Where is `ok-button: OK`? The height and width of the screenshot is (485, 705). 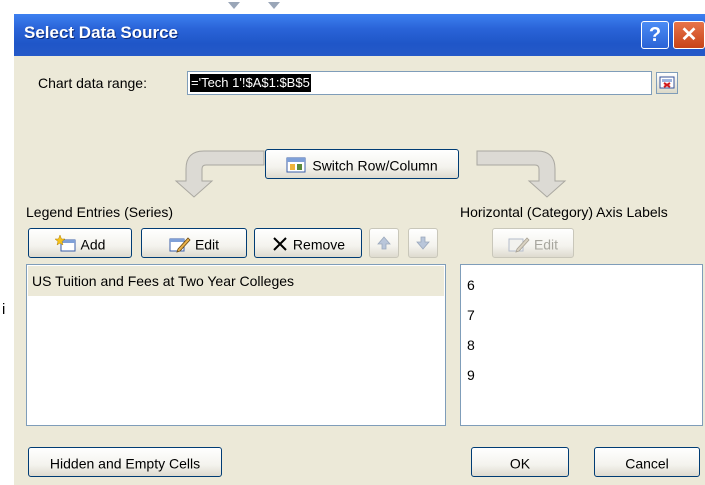 ok-button: OK is located at coordinates (520, 462).